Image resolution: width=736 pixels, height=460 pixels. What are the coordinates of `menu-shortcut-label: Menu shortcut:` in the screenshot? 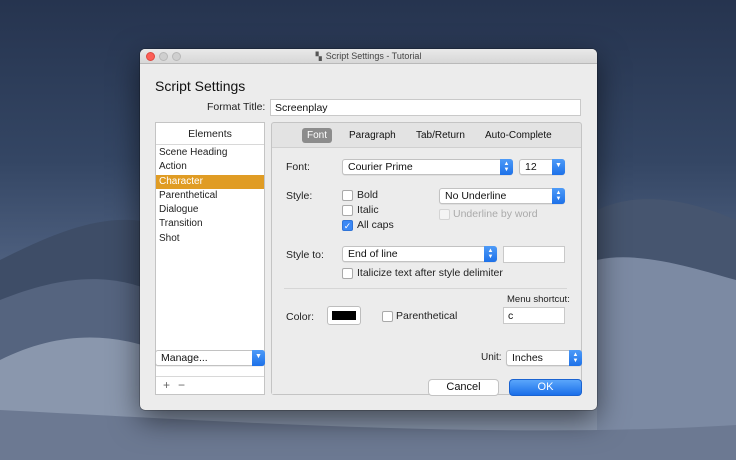 It's located at (538, 299).